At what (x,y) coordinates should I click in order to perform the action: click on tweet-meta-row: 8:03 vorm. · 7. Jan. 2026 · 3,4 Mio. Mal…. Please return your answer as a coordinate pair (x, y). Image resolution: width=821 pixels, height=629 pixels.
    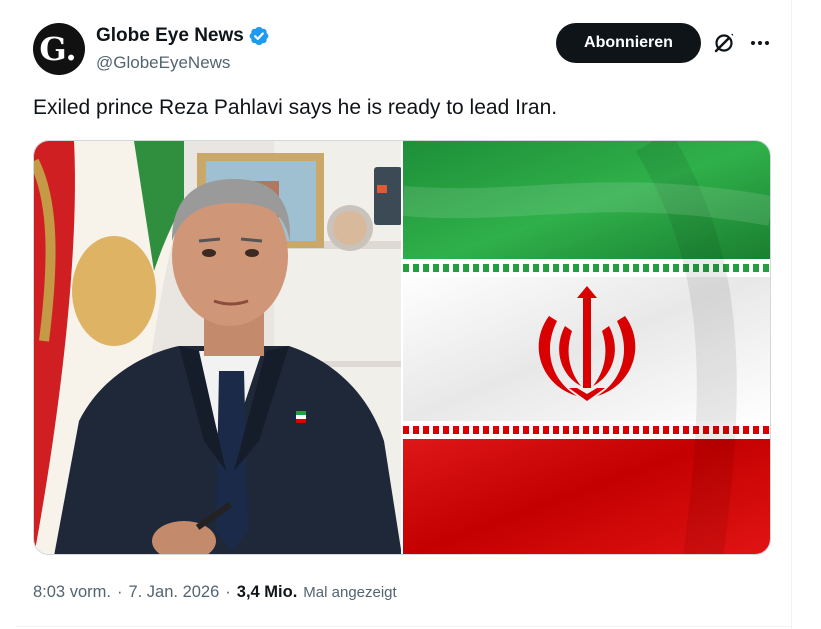
    Looking at the image, I should click on (215, 592).